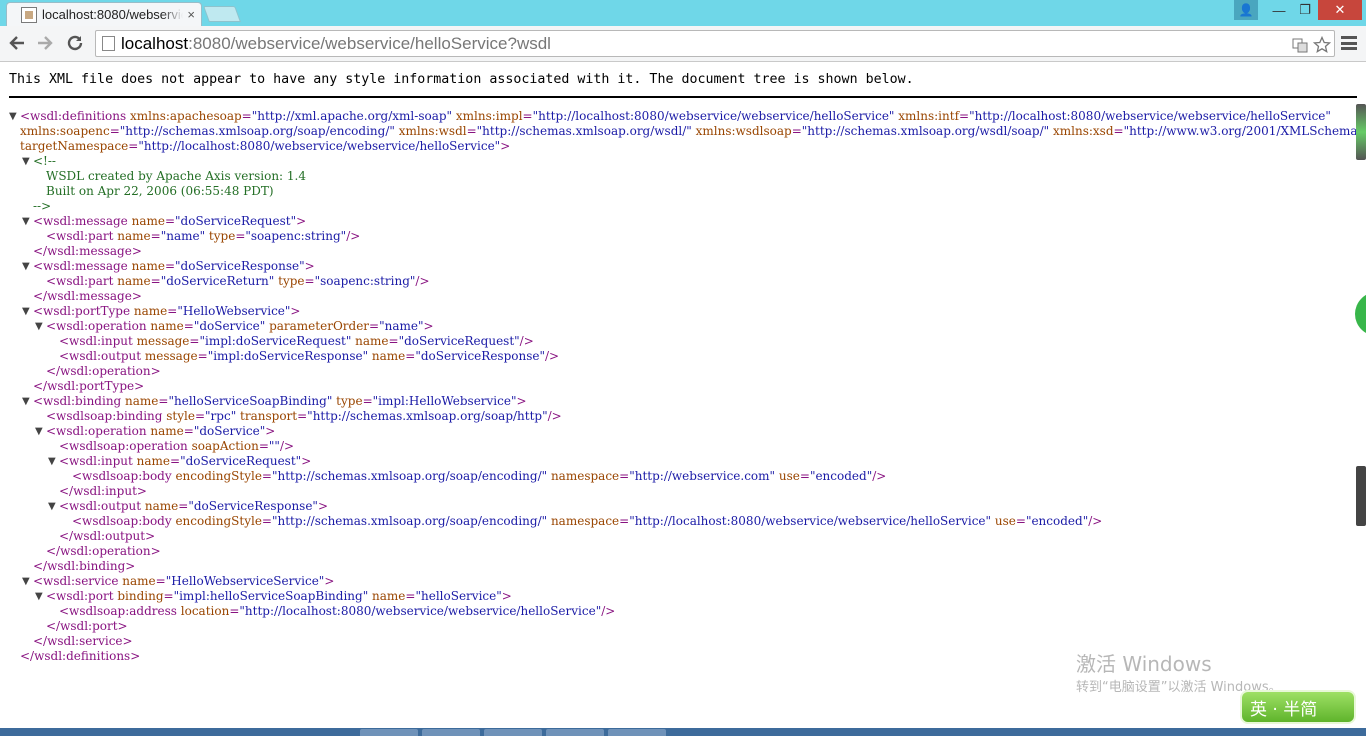 This screenshot has width=1366, height=736. I want to click on xml-token: <wsdlsoap:binding, so click(104, 416).